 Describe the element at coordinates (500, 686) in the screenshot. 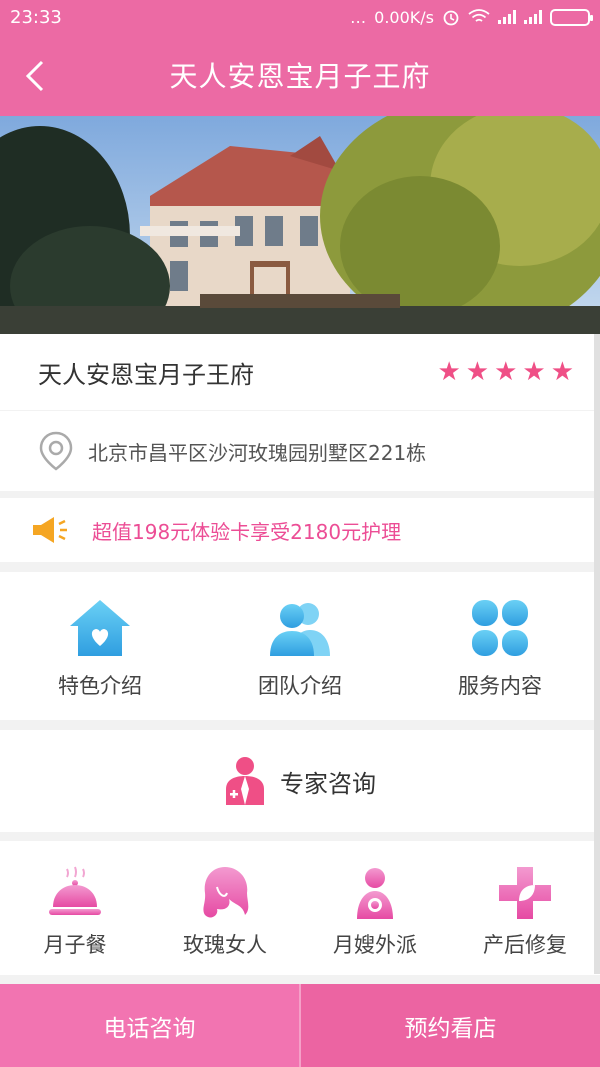

I see `service-label: 服务内容` at that location.